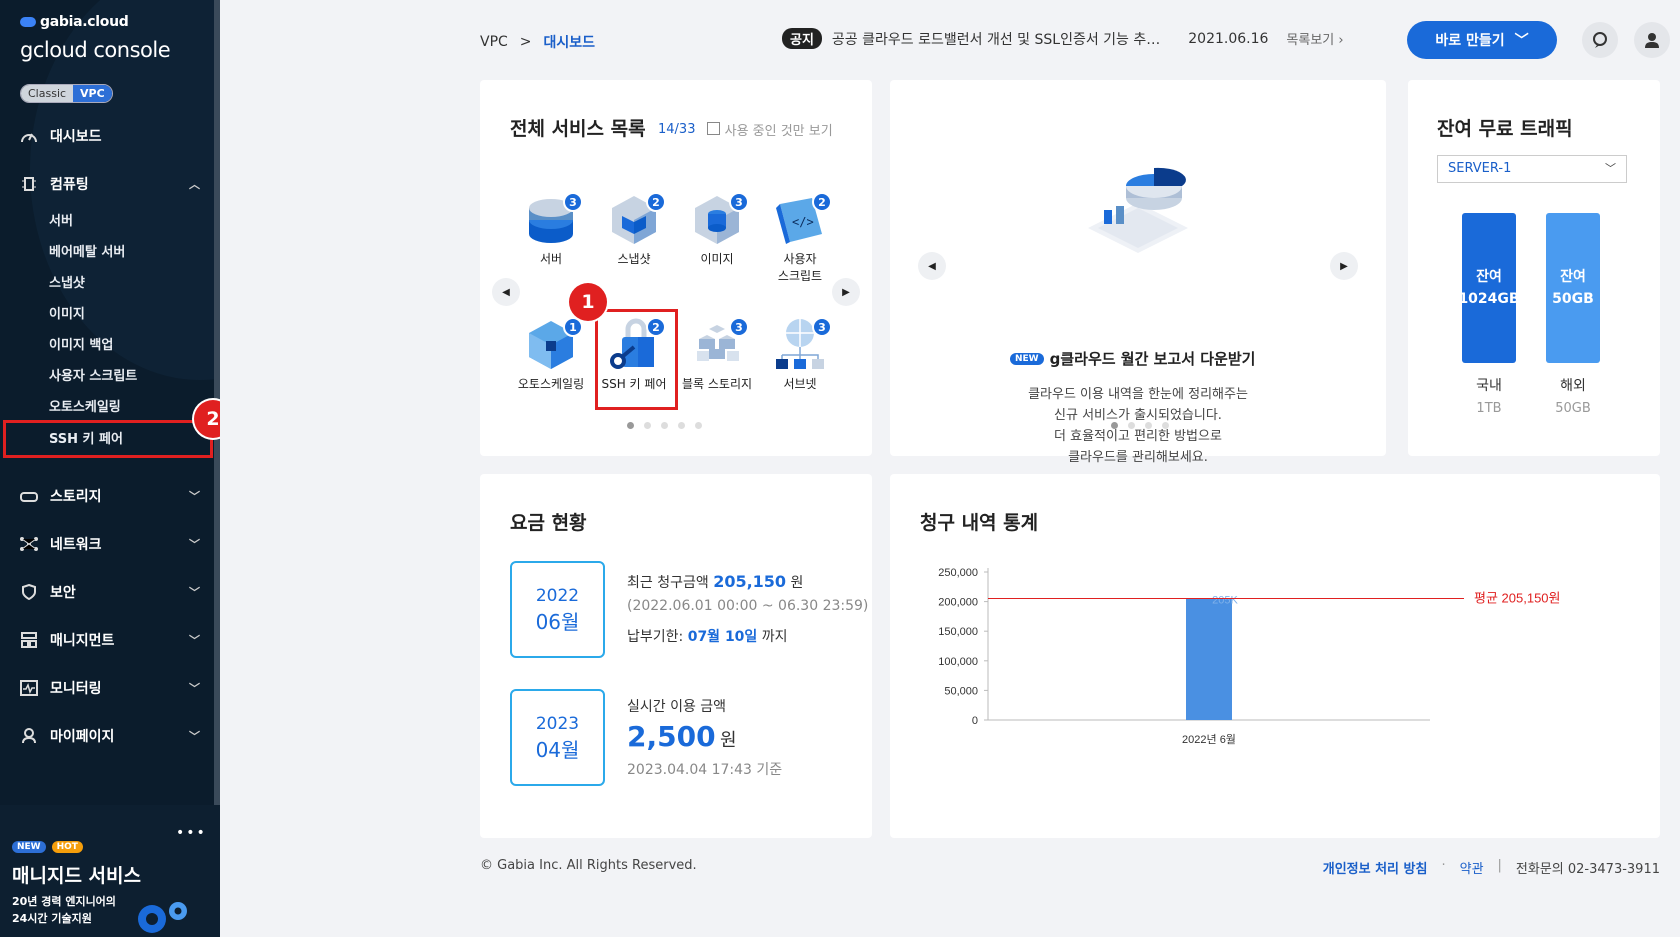 The width and height of the screenshot is (1680, 937). Describe the element at coordinates (717, 353) in the screenshot. I see `service-block-storage: 3 블록 스토리지` at that location.